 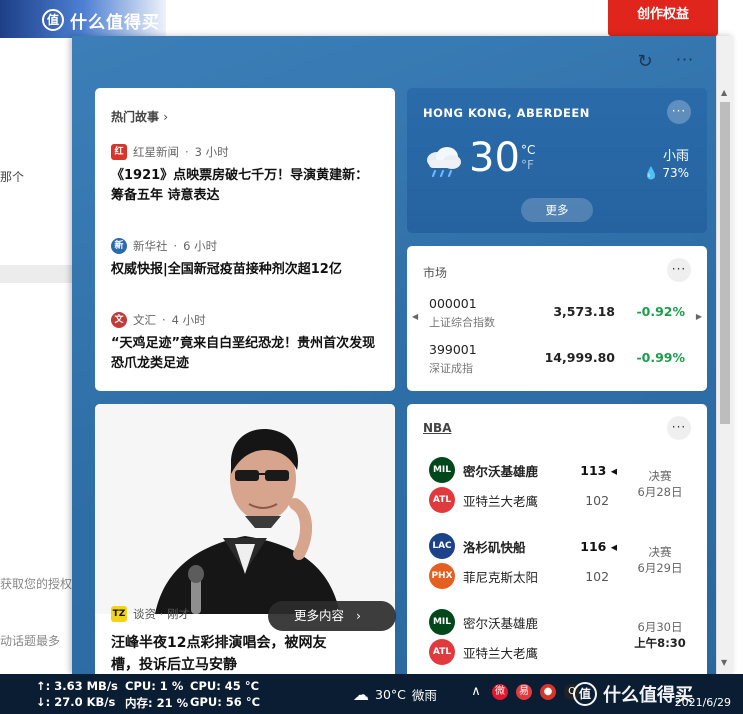 What do you see at coordinates (200, 246) in the screenshot?
I see `news-time: 6 小时` at bounding box center [200, 246].